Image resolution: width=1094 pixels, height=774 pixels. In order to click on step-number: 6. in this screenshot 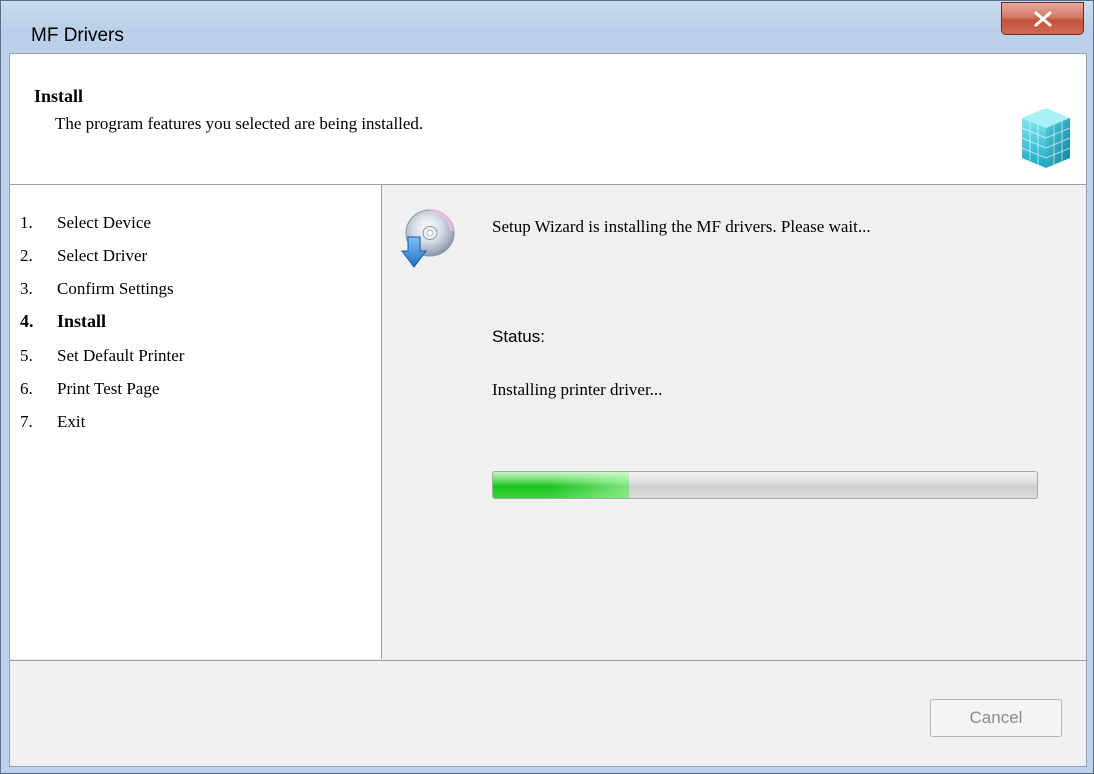, I will do `click(26, 388)`.